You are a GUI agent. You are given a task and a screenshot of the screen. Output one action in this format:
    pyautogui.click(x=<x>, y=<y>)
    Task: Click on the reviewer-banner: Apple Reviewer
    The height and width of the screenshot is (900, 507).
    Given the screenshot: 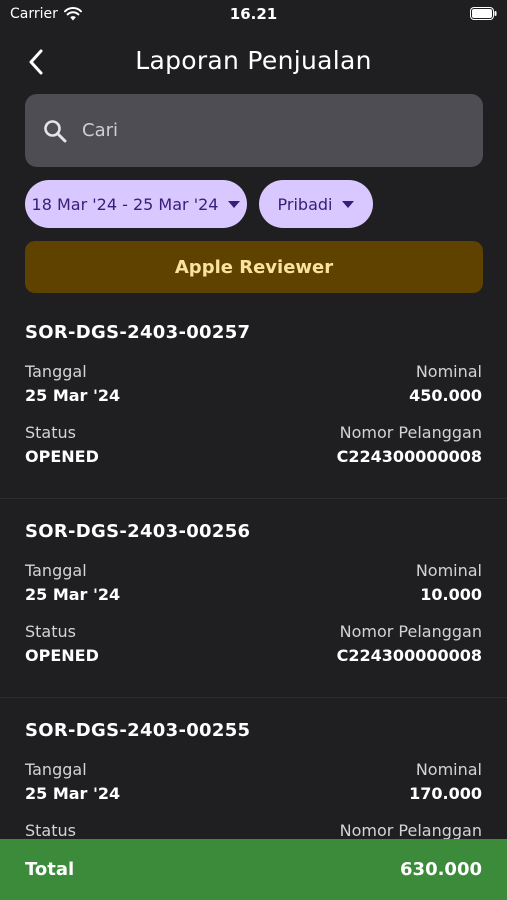 What is the action you would take?
    pyautogui.click(x=254, y=267)
    